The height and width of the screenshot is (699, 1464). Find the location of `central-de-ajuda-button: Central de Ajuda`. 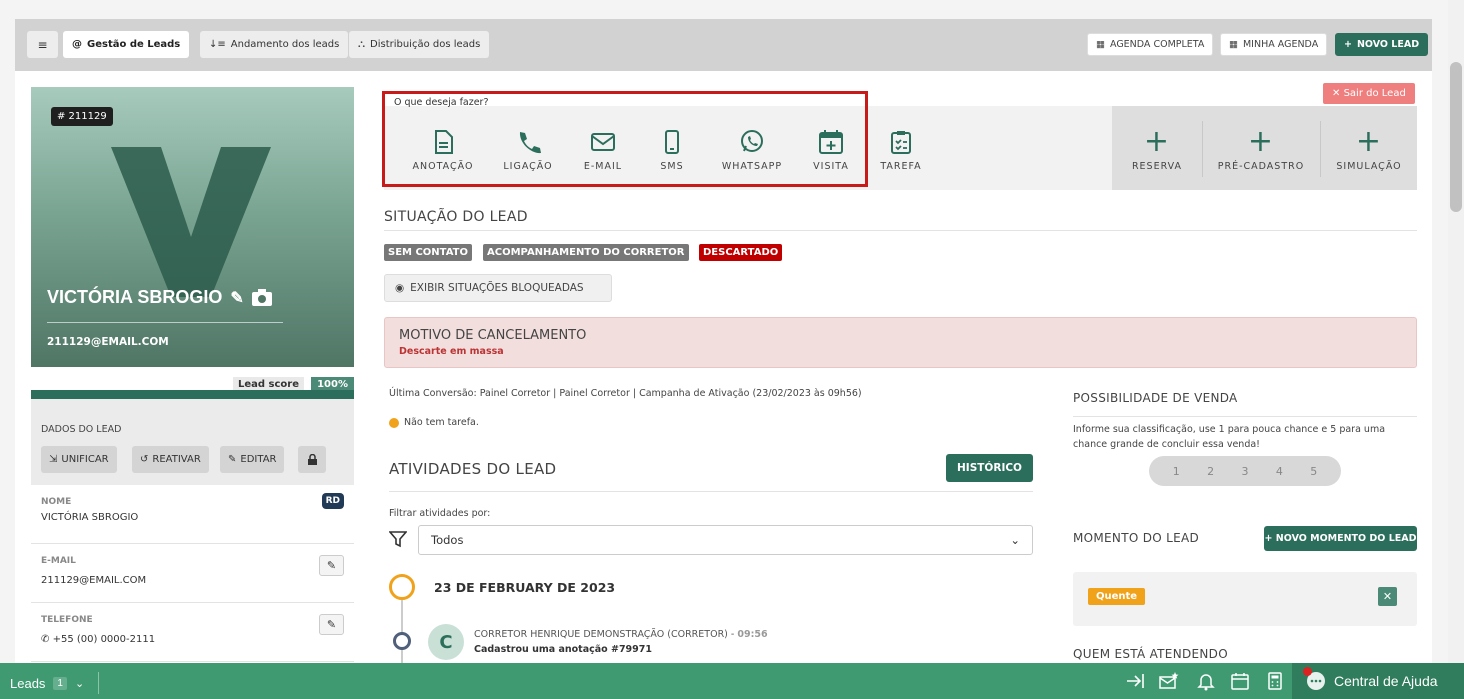

central-de-ajuda-button: Central de Ajuda is located at coordinates (1378, 681).